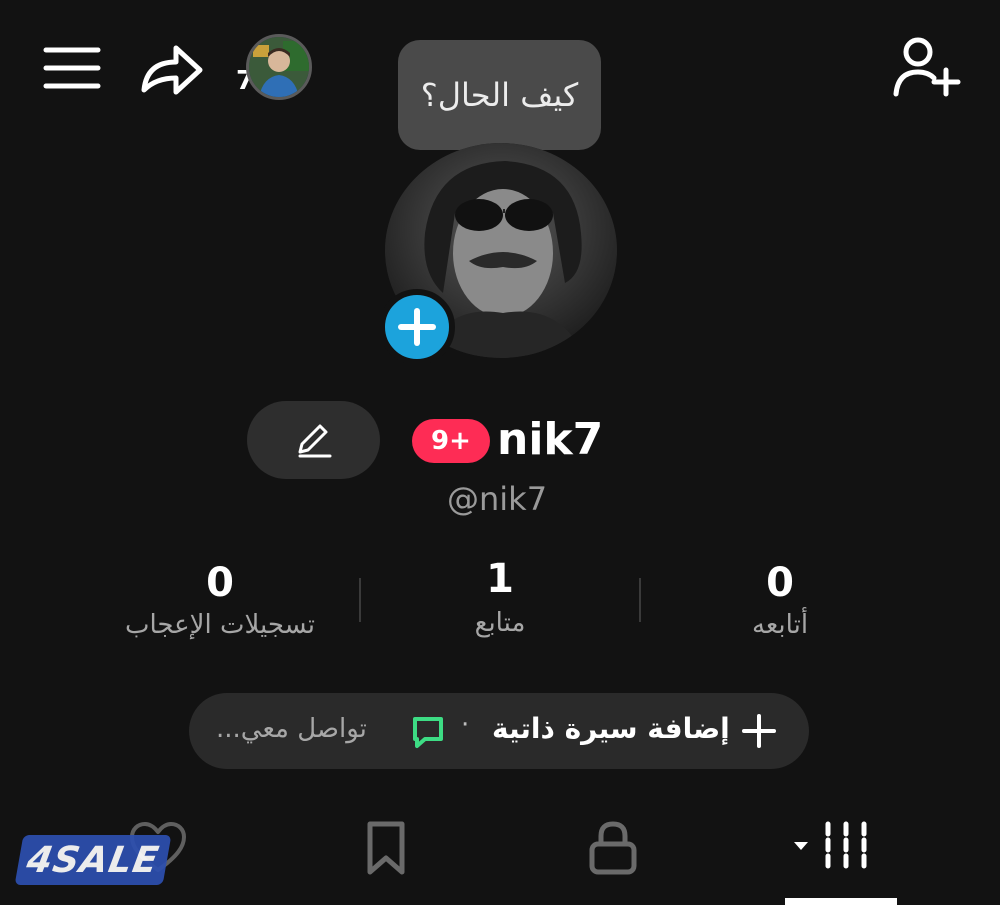 This screenshot has height=905, width=1000. What do you see at coordinates (780, 625) in the screenshot?
I see `following-label: أتابعه` at bounding box center [780, 625].